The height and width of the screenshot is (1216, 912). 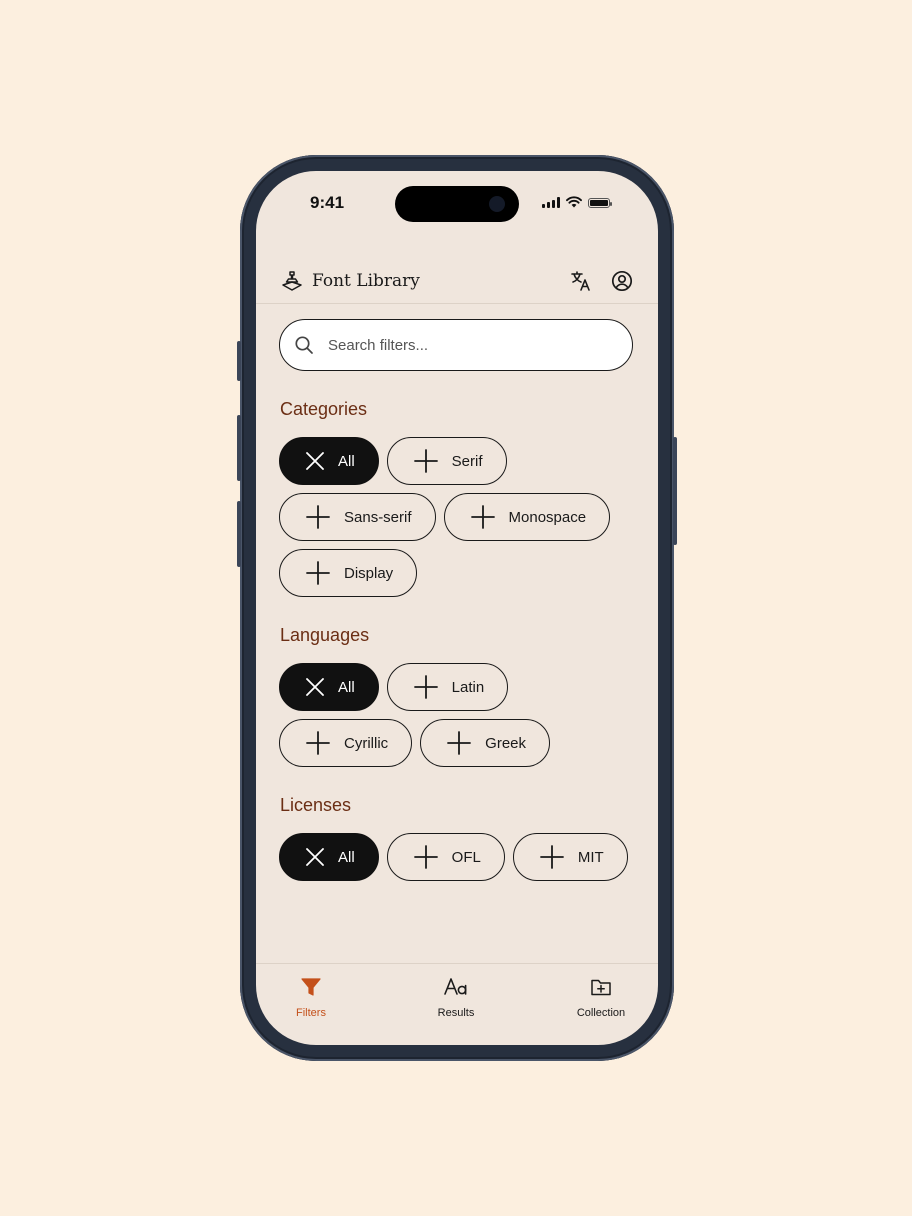 What do you see at coordinates (239, 361) in the screenshot?
I see `action-button` at bounding box center [239, 361].